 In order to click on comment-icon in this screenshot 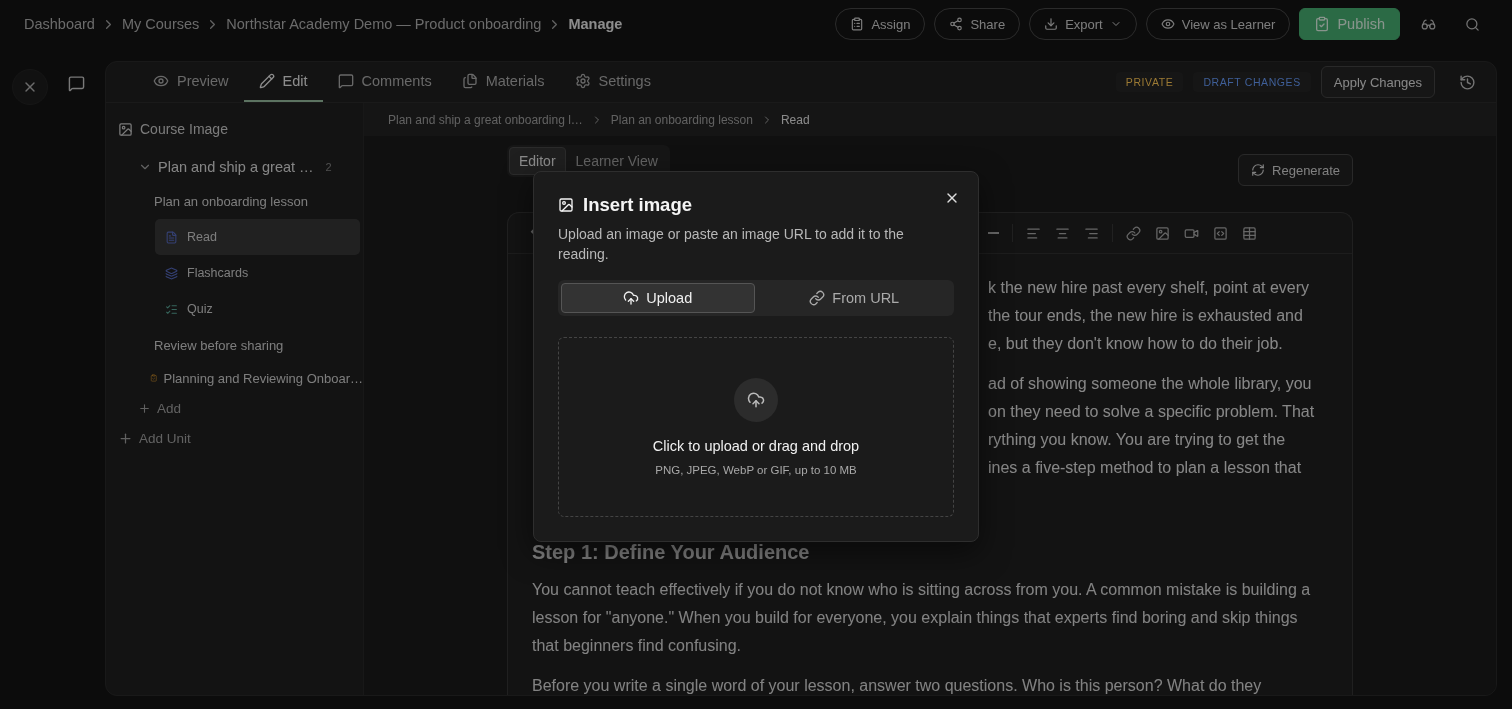, I will do `click(345, 81)`.